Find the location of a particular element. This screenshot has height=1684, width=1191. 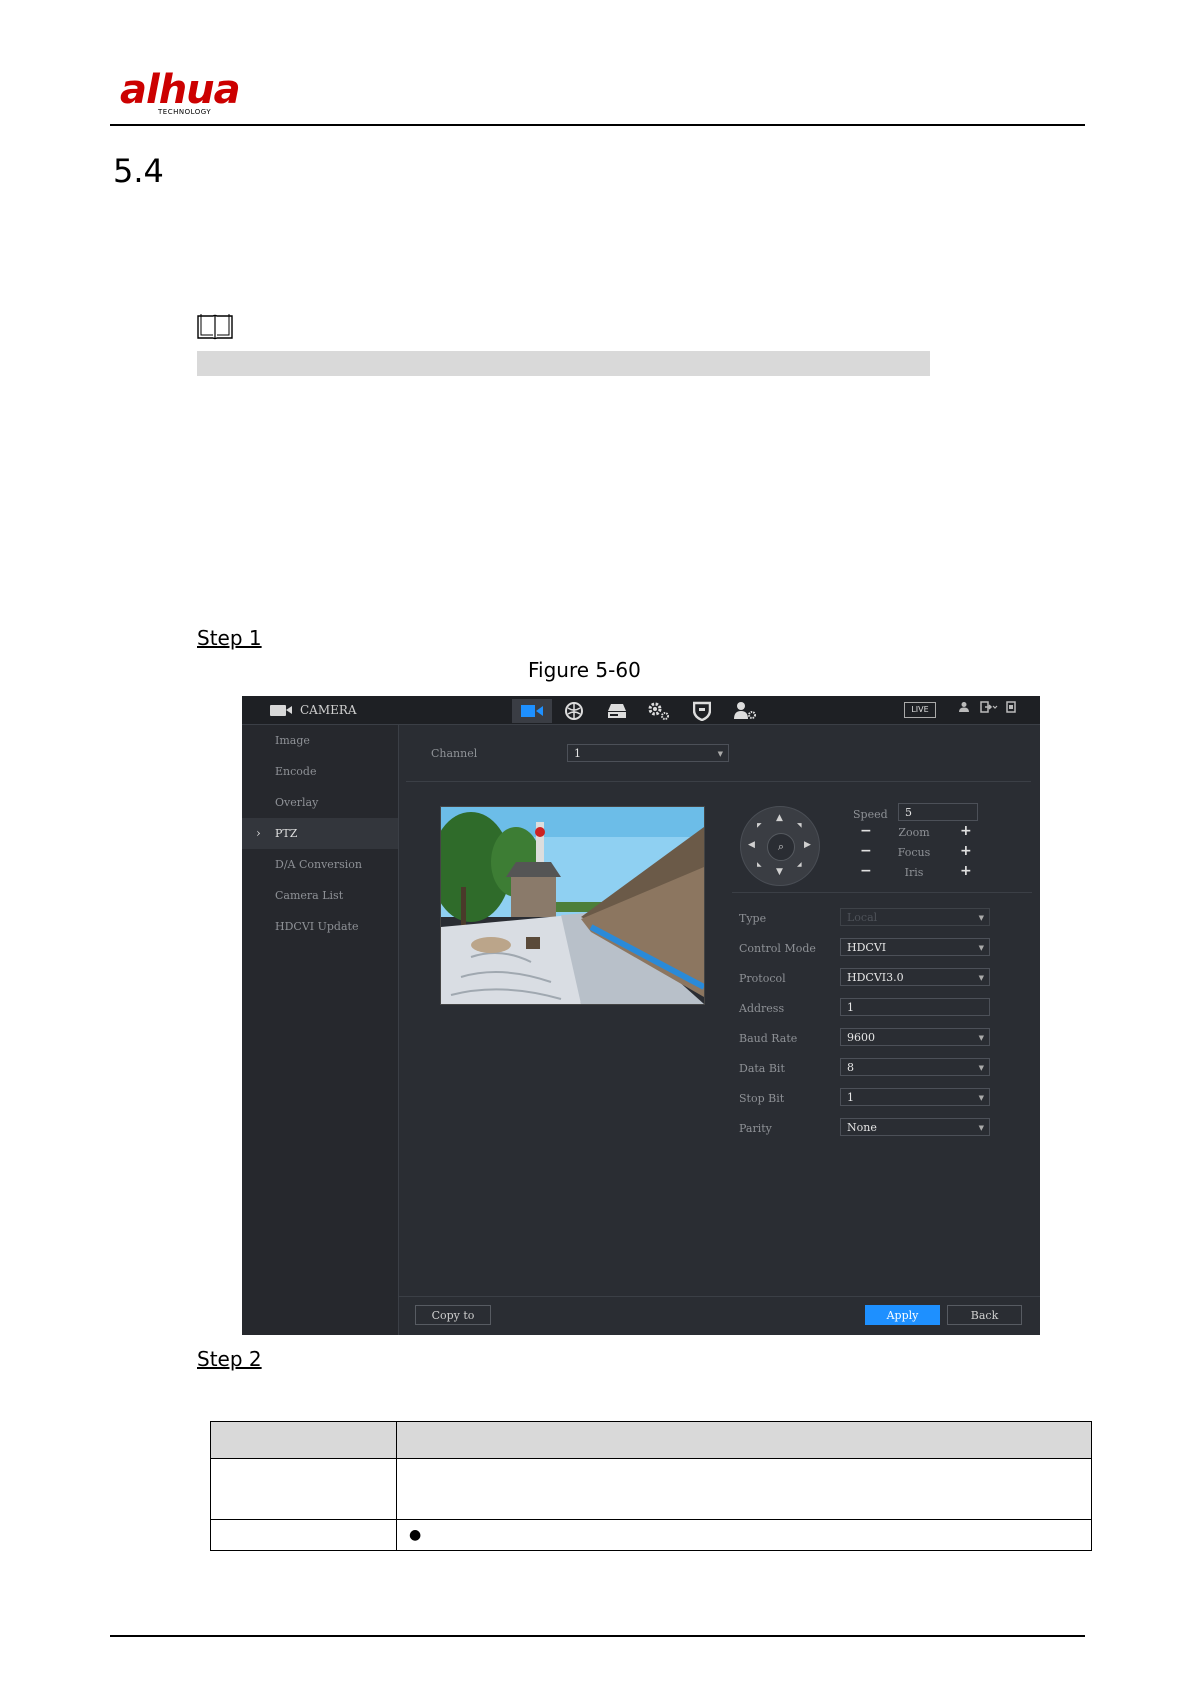

figure-caption: Figure 5-60 is located at coordinates (584, 670).